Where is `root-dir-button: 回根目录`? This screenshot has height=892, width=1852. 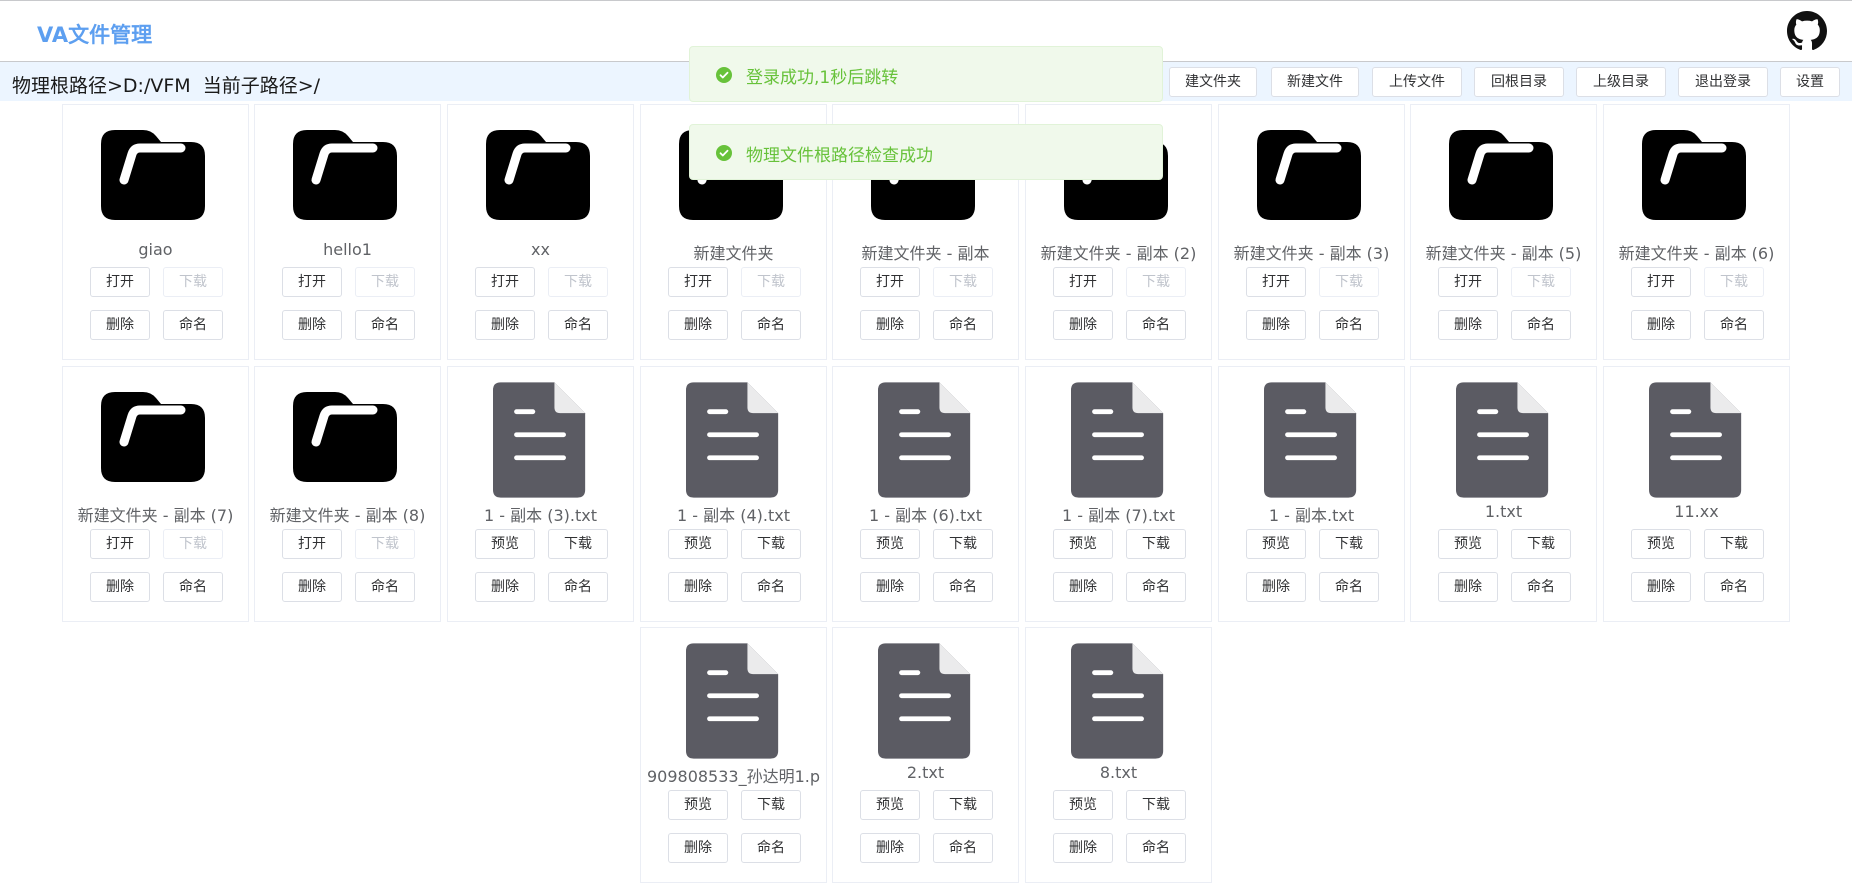 root-dir-button: 回根目录 is located at coordinates (1519, 82).